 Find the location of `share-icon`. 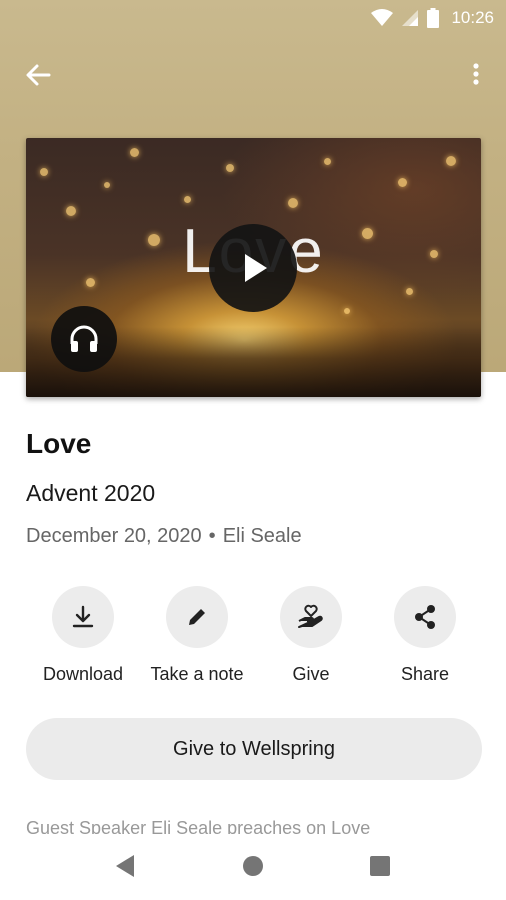

share-icon is located at coordinates (425, 617).